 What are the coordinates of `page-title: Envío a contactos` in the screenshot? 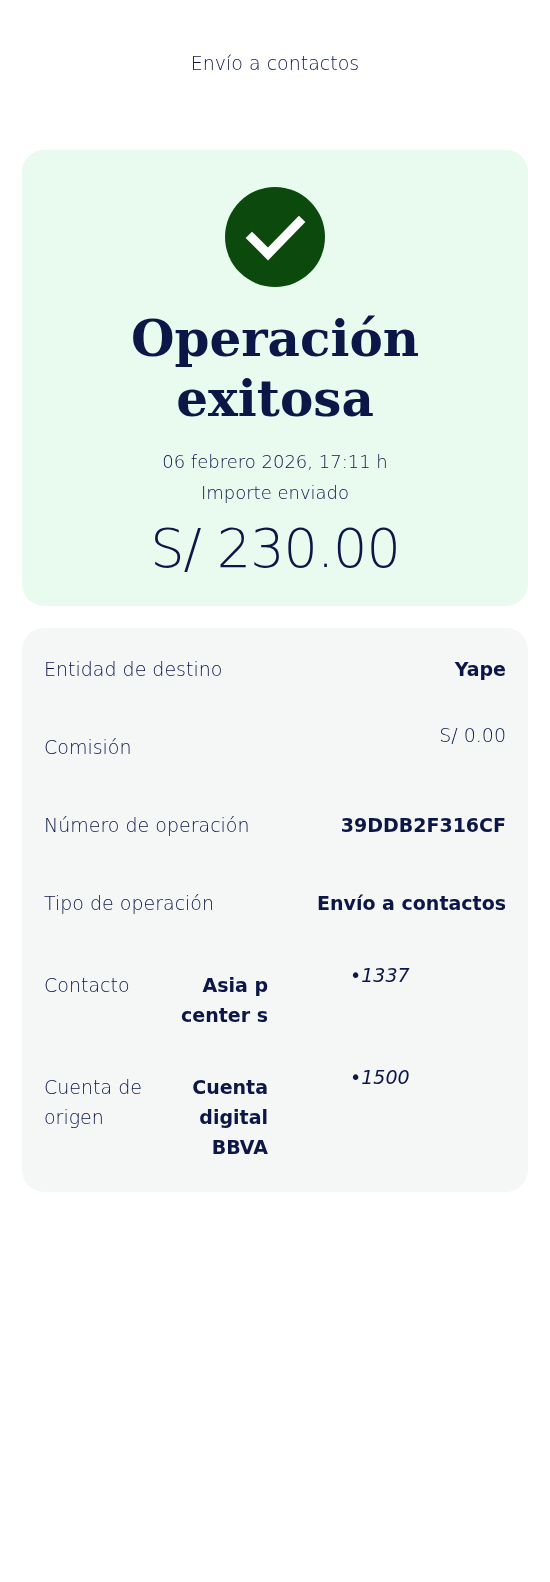 It's located at (275, 63).